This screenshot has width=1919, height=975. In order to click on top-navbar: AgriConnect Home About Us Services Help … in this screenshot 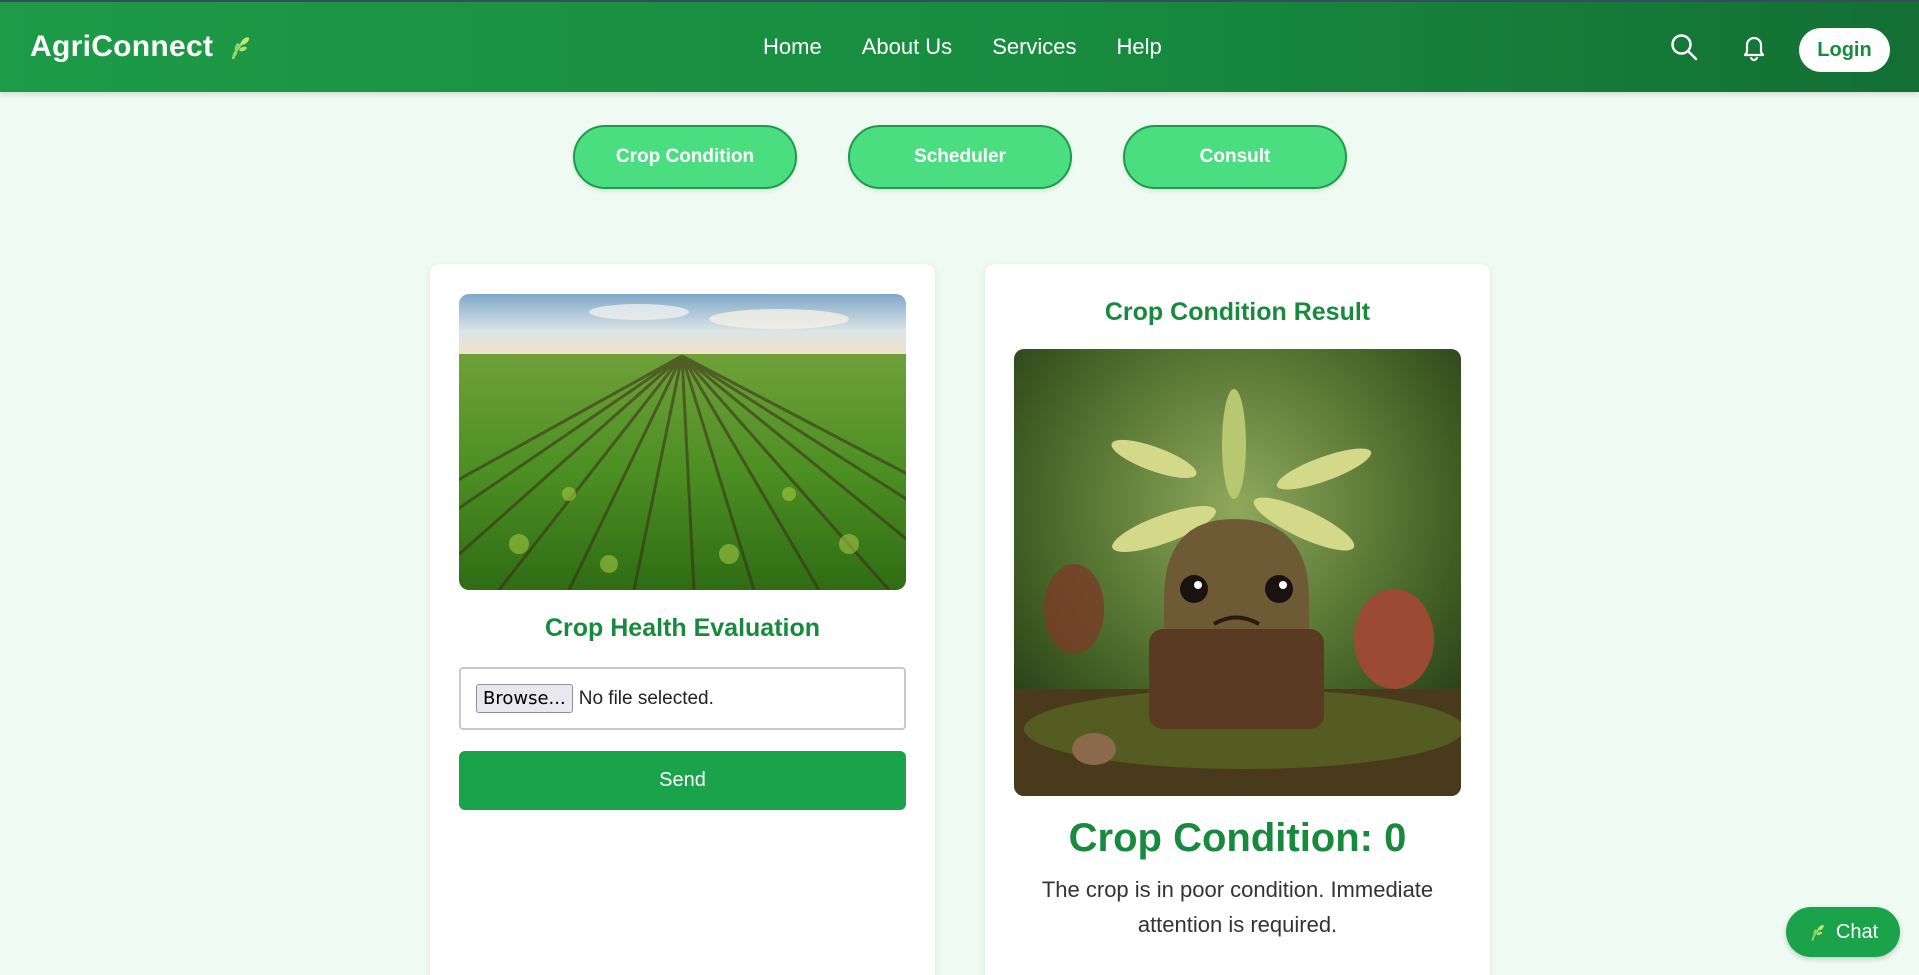, I will do `click(959, 46)`.